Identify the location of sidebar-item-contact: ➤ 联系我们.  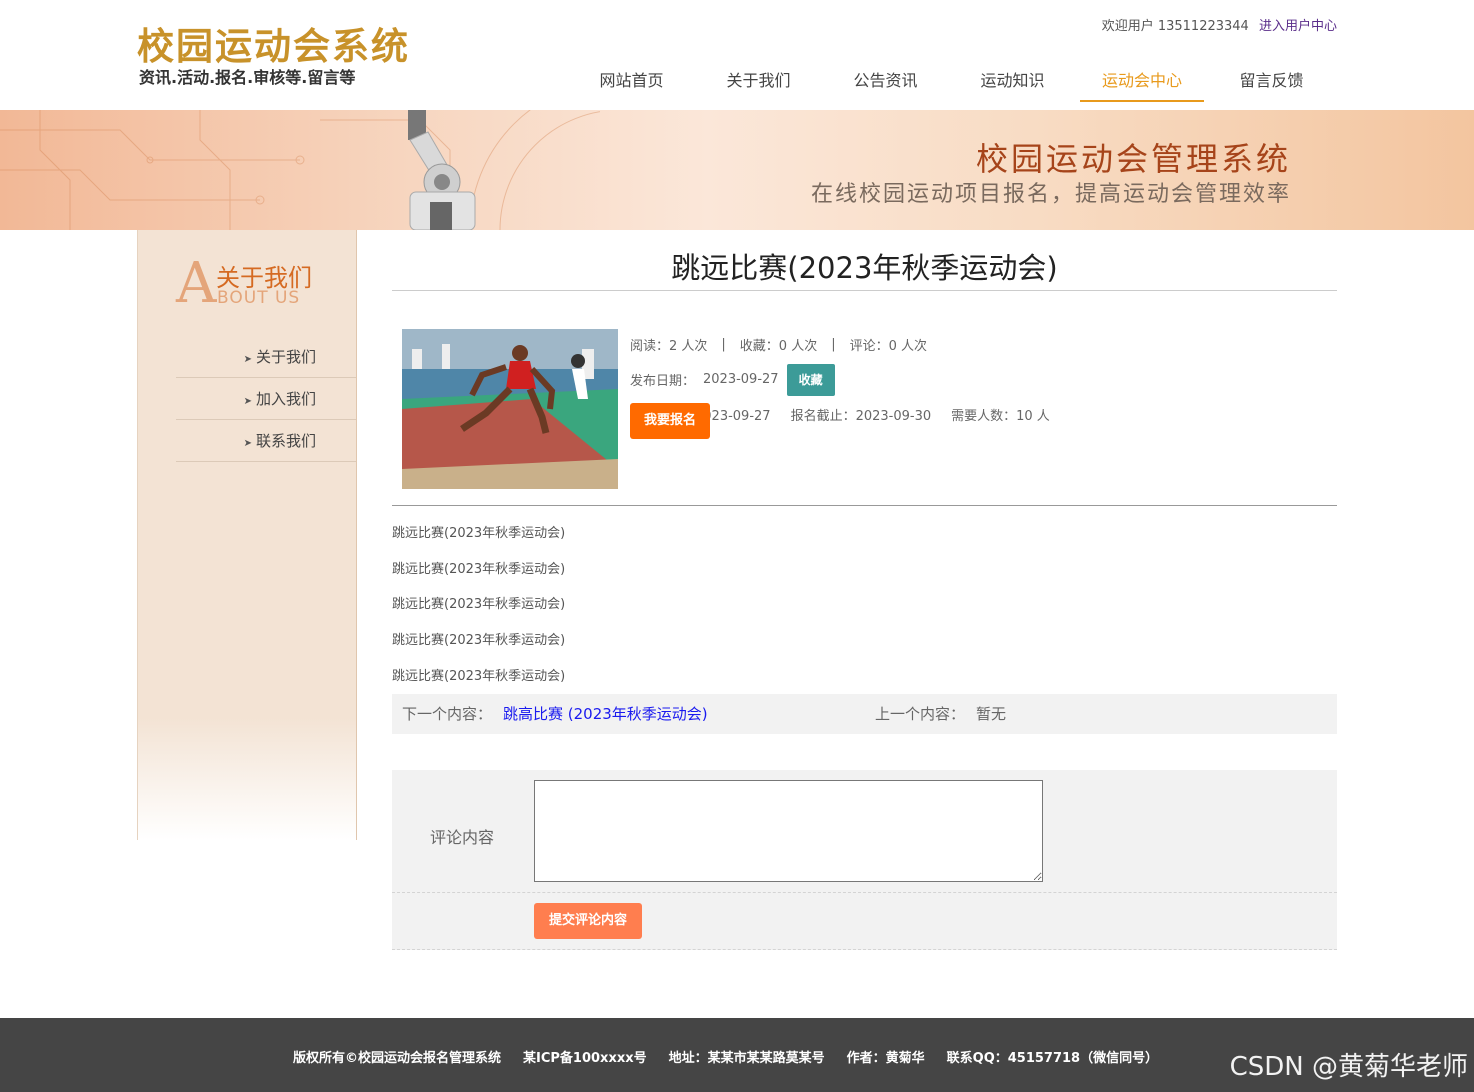
(266, 441).